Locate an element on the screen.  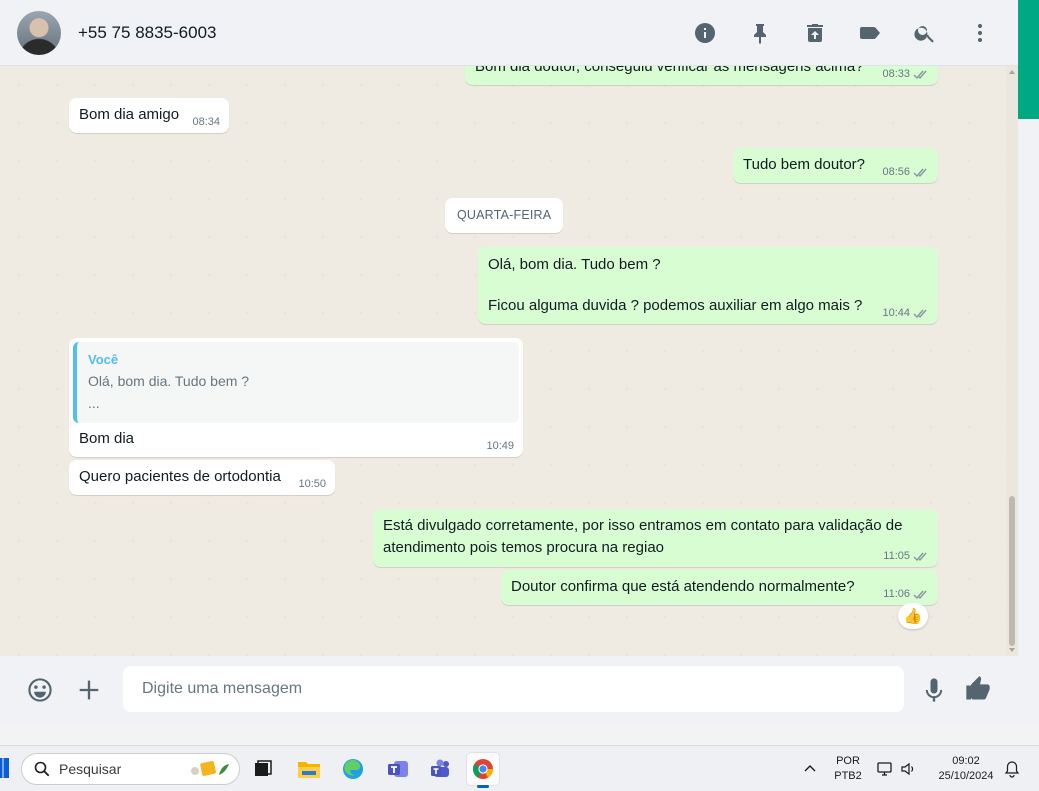
menu-button is located at coordinates (979, 32).